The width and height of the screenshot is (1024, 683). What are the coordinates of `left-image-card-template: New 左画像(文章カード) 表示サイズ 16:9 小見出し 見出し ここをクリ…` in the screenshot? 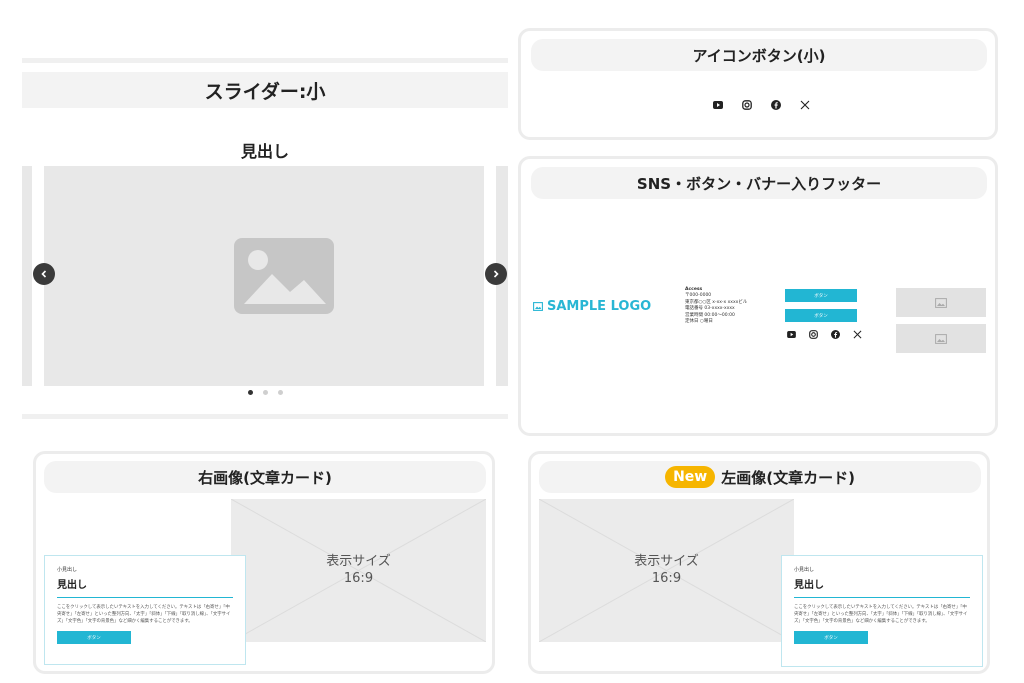 It's located at (759, 562).